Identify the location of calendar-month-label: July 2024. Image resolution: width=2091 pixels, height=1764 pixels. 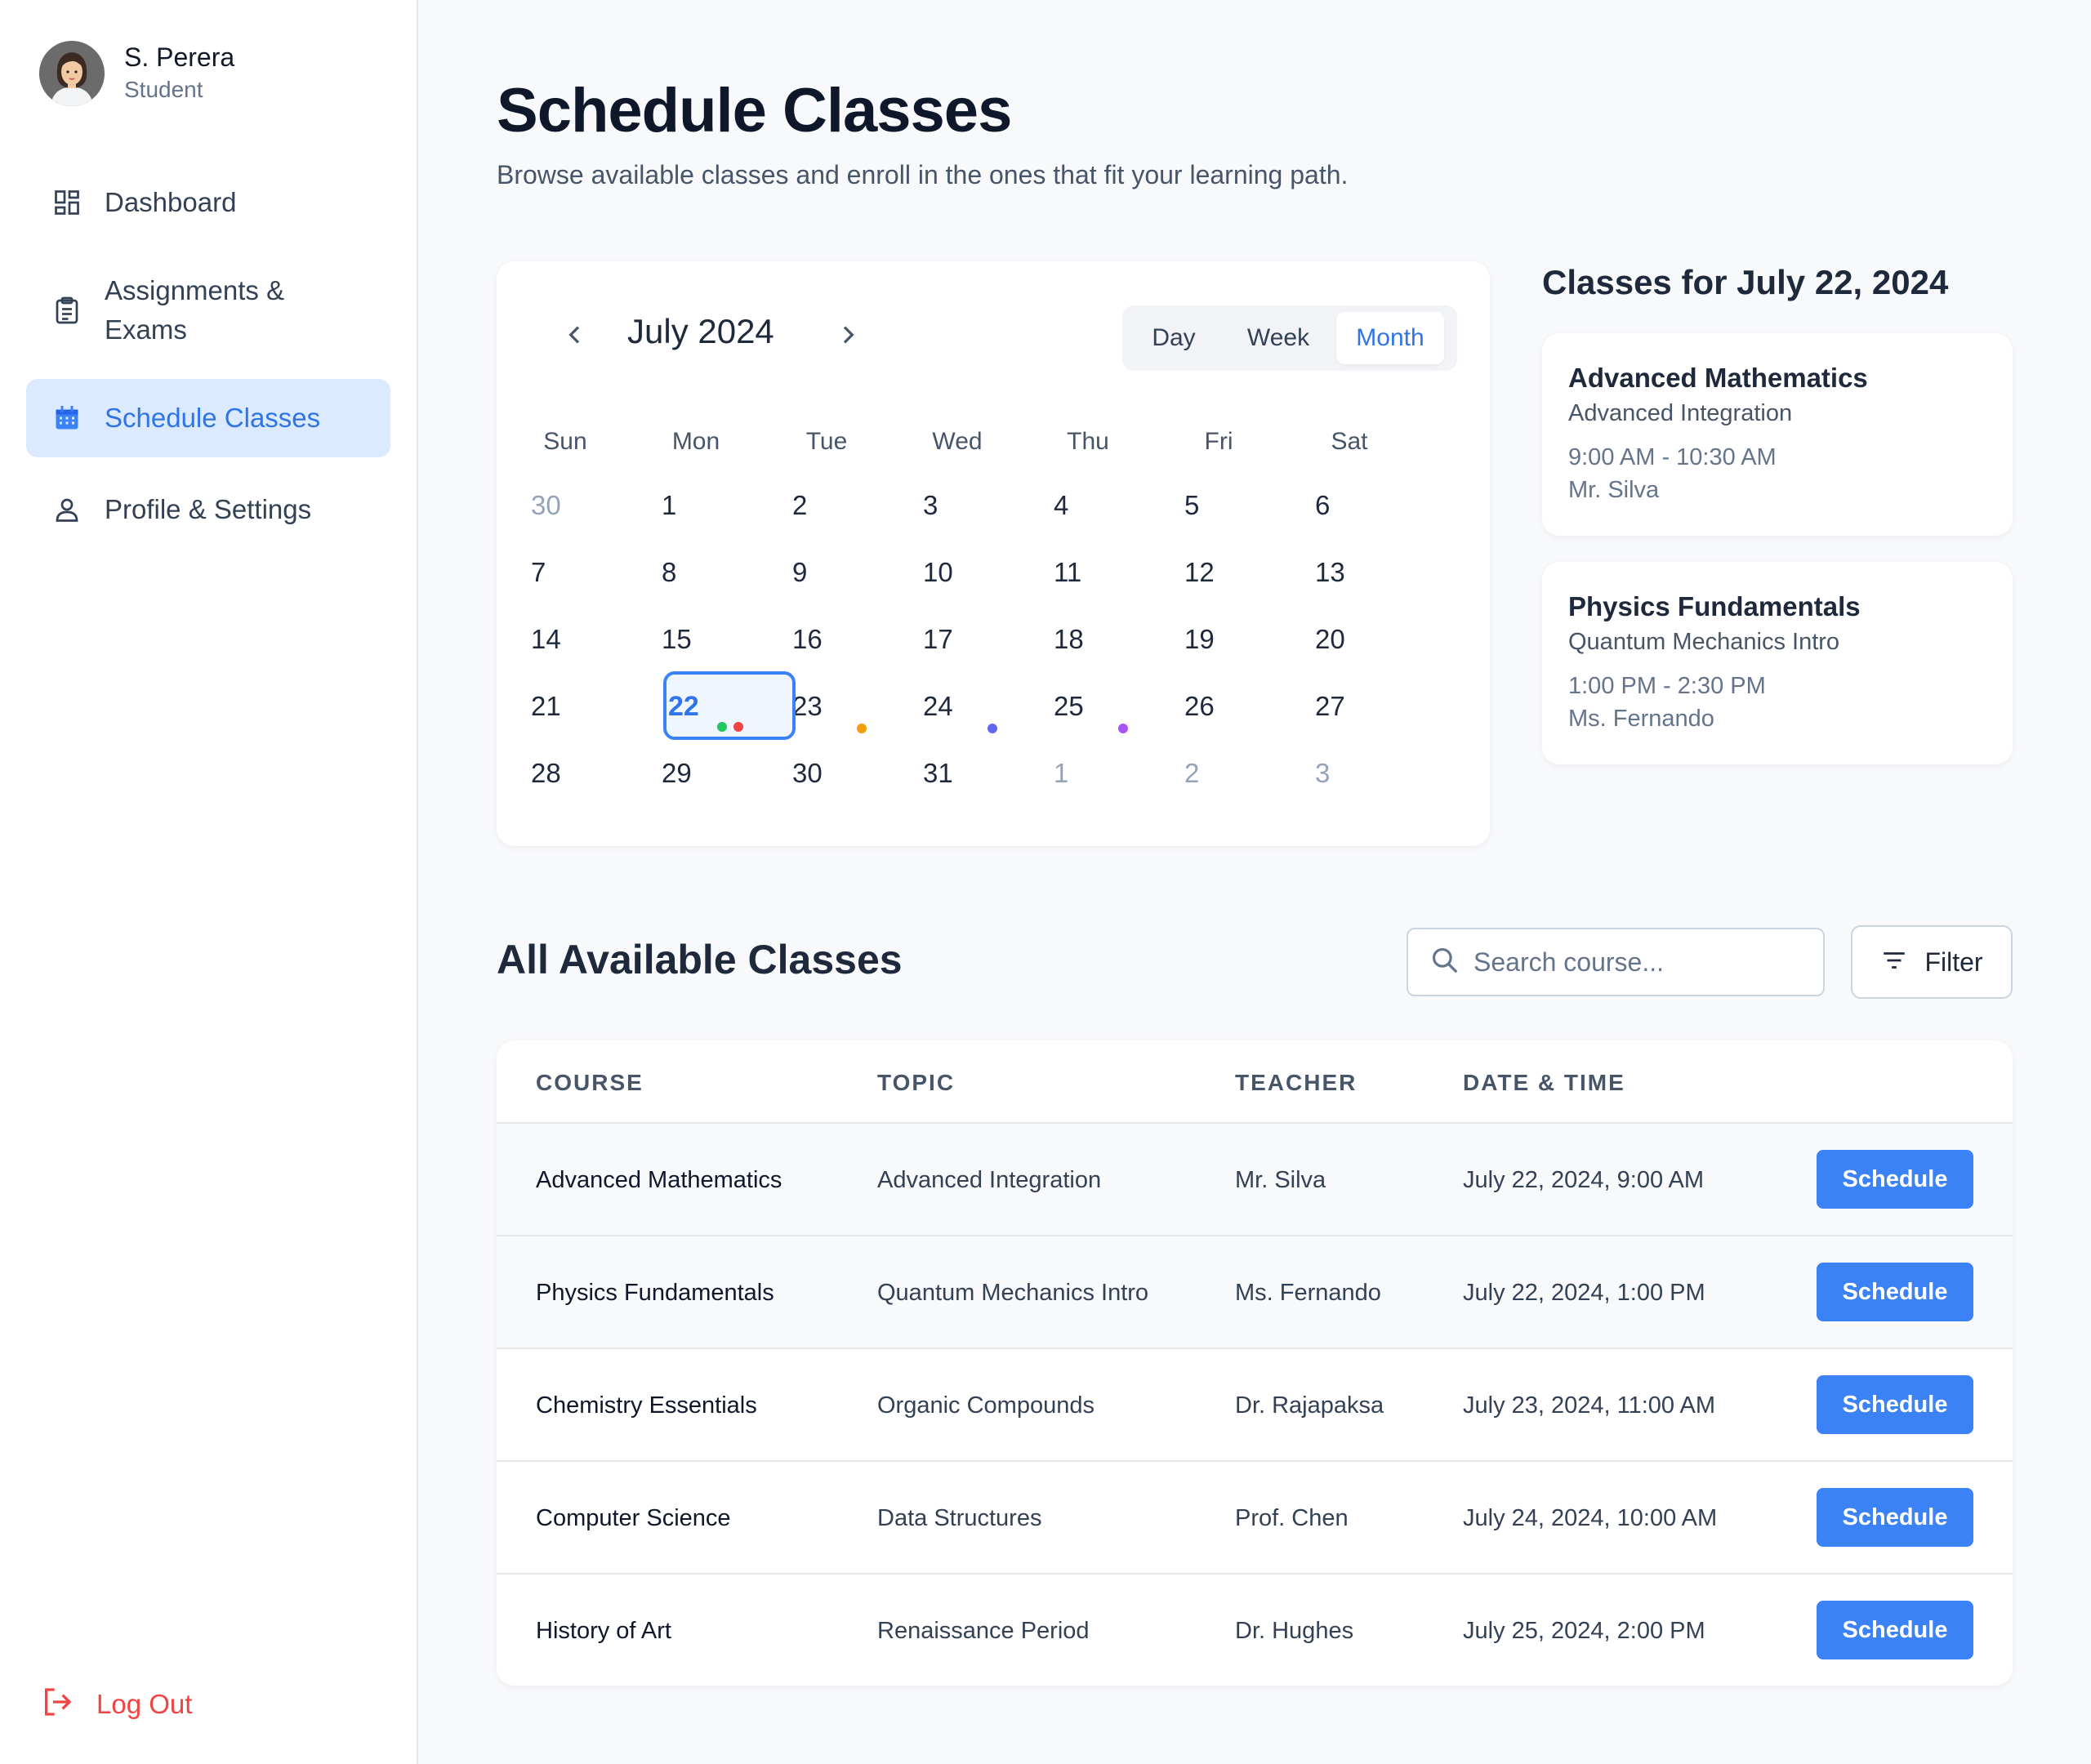
(700, 331).